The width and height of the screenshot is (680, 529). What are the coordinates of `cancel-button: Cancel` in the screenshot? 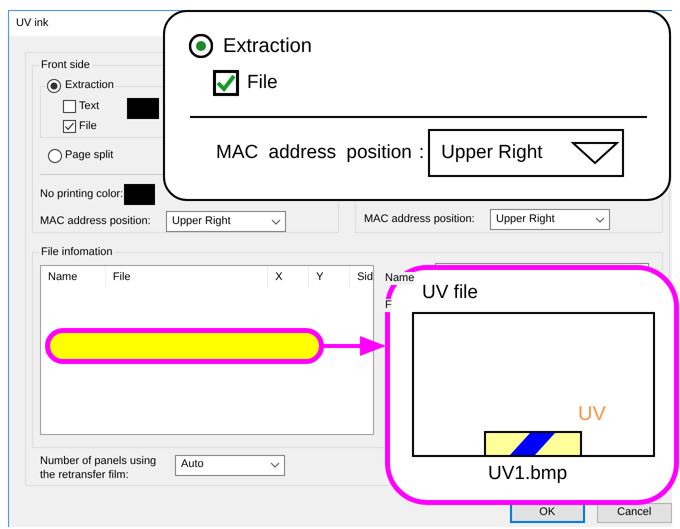 It's located at (634, 513).